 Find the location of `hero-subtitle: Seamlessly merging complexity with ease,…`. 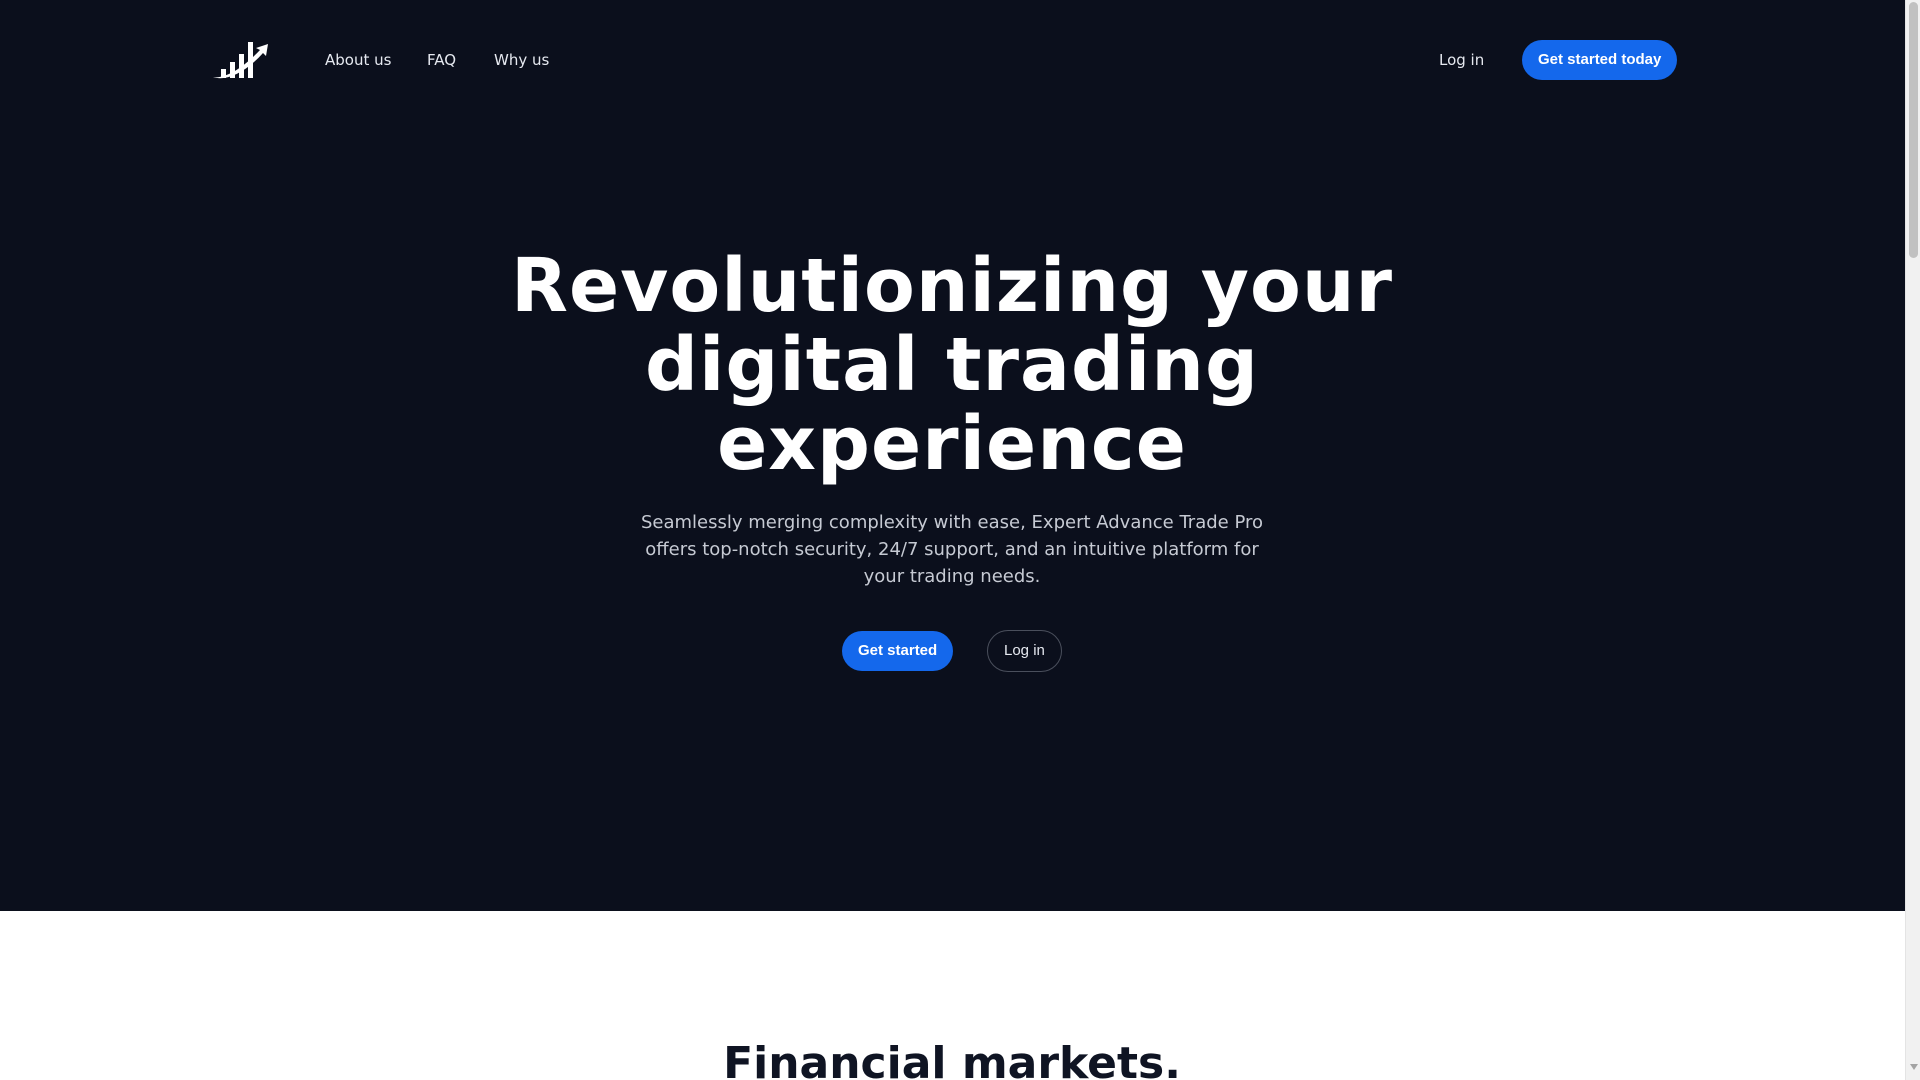

hero-subtitle: Seamlessly merging complexity with ease,… is located at coordinates (952, 549).